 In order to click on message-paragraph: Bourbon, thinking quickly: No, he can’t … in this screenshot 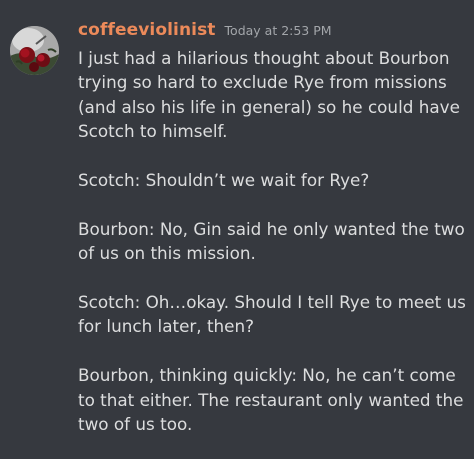, I will do `click(271, 400)`.